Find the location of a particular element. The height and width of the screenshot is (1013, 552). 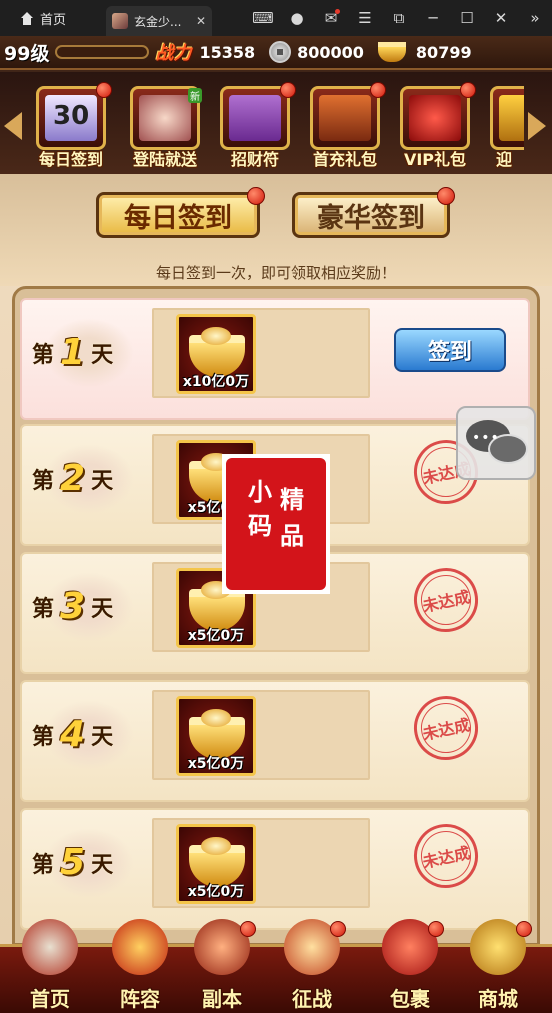

tab-daily-signin: 每日签到 is located at coordinates (180, 212).